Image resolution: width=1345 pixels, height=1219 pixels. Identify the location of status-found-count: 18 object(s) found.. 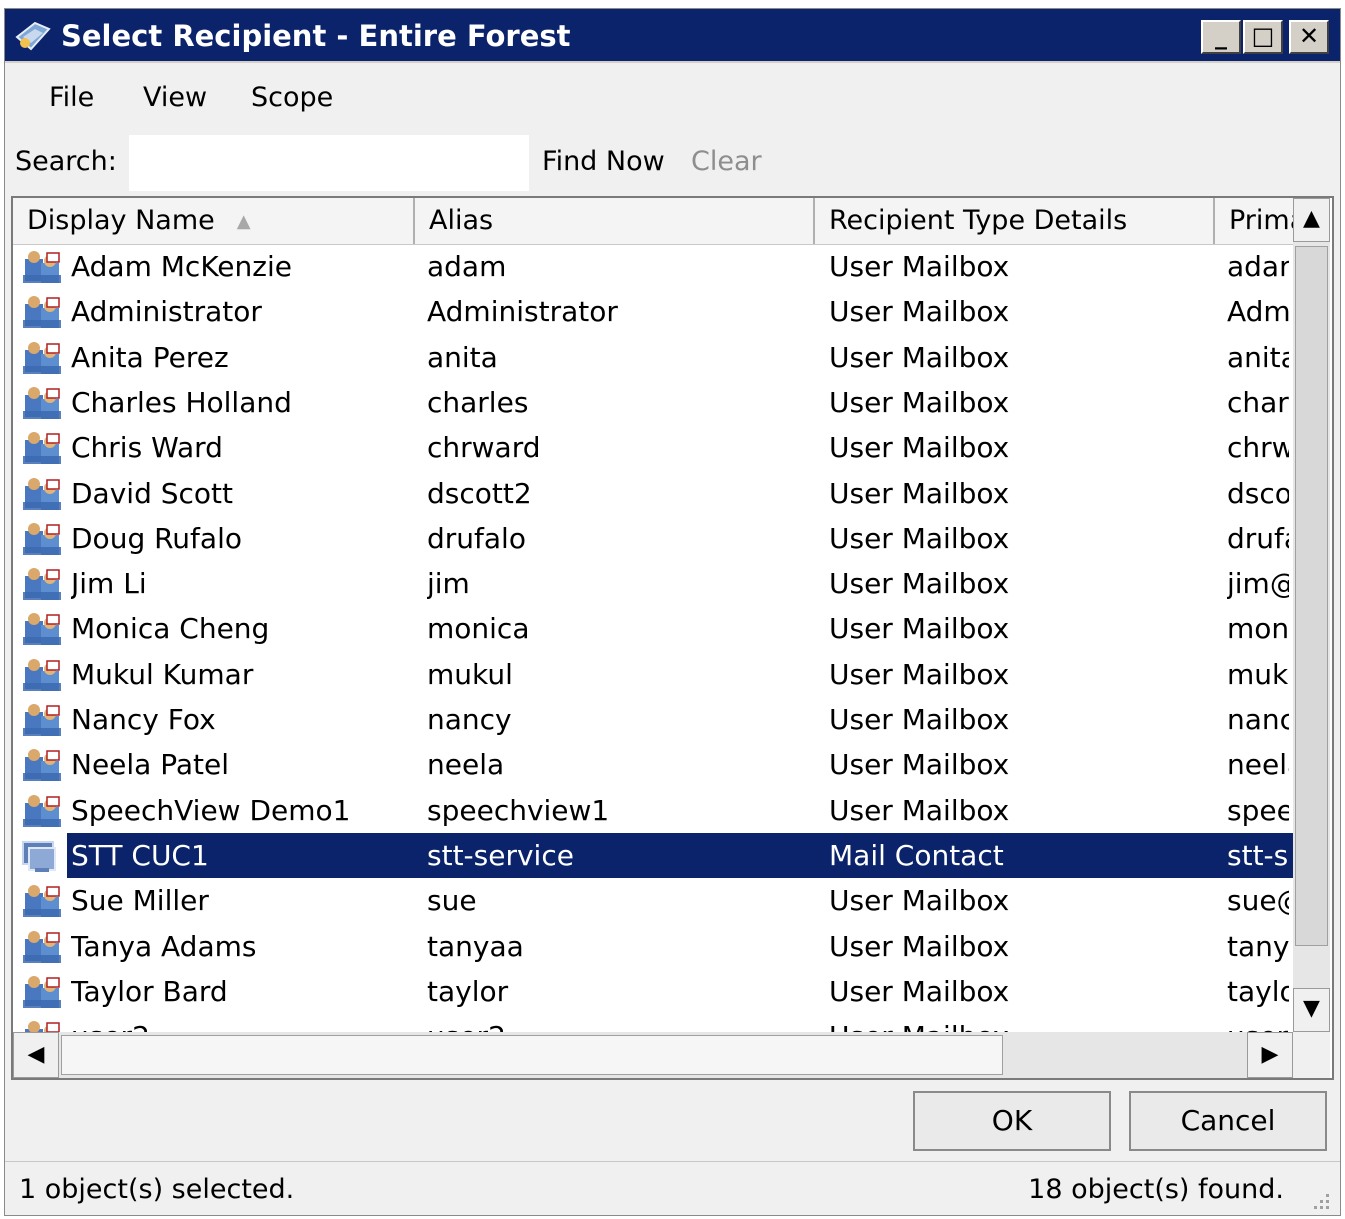
(1156, 1189).